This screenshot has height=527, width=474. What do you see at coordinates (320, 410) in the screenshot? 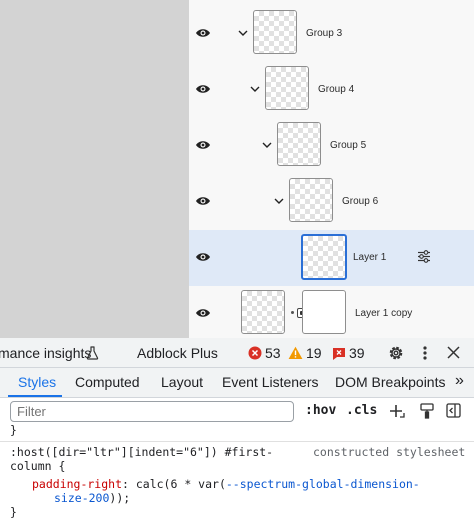
I see `hov-button: :hov` at bounding box center [320, 410].